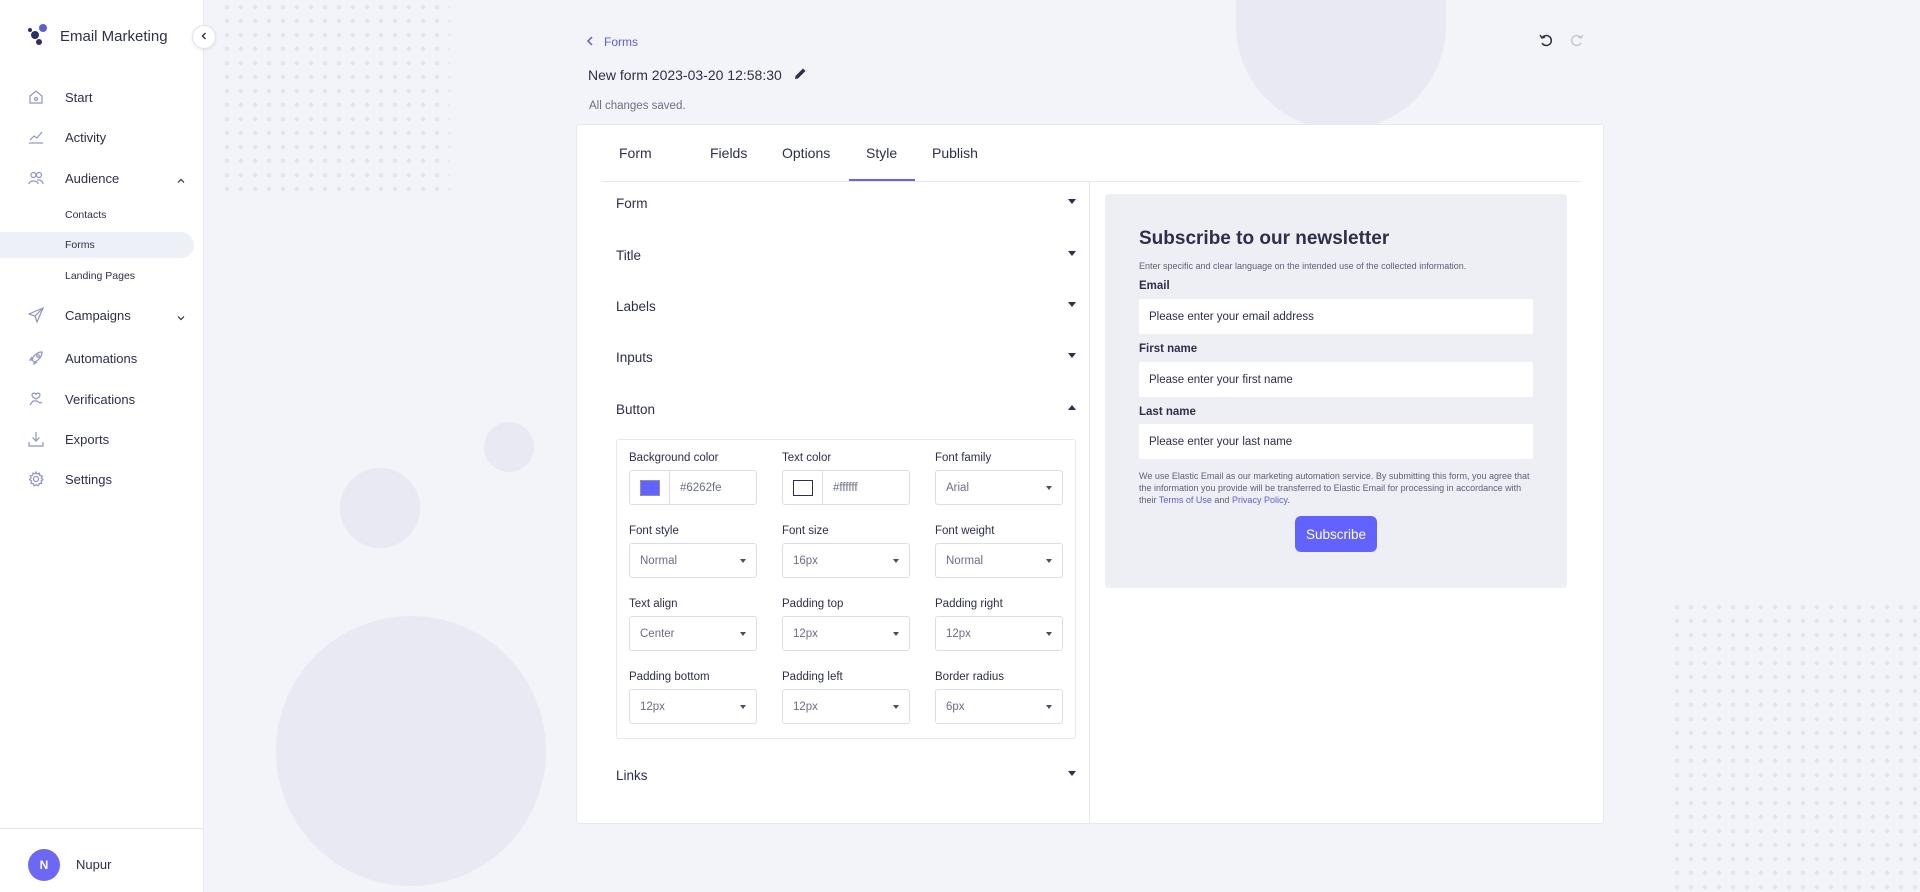 The height and width of the screenshot is (892, 1920). What do you see at coordinates (881, 153) in the screenshot?
I see `tab-style: Style` at bounding box center [881, 153].